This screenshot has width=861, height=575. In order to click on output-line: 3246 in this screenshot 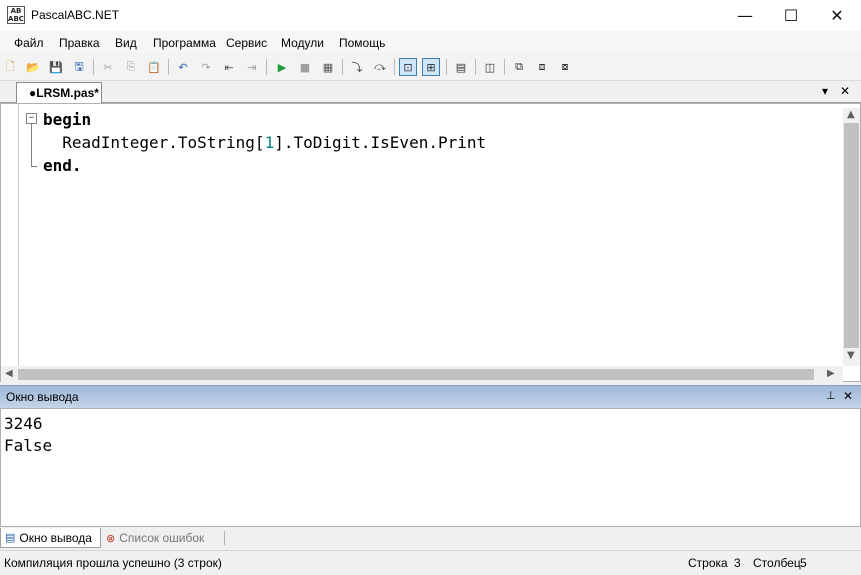, I will do `click(23, 423)`.